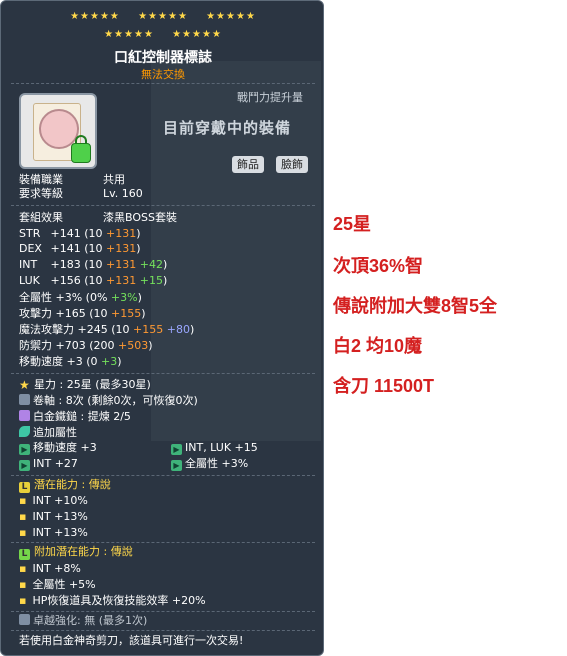 This screenshot has width=567, height=656. I want to click on flame-header-row: 追加屬性, so click(48, 433).